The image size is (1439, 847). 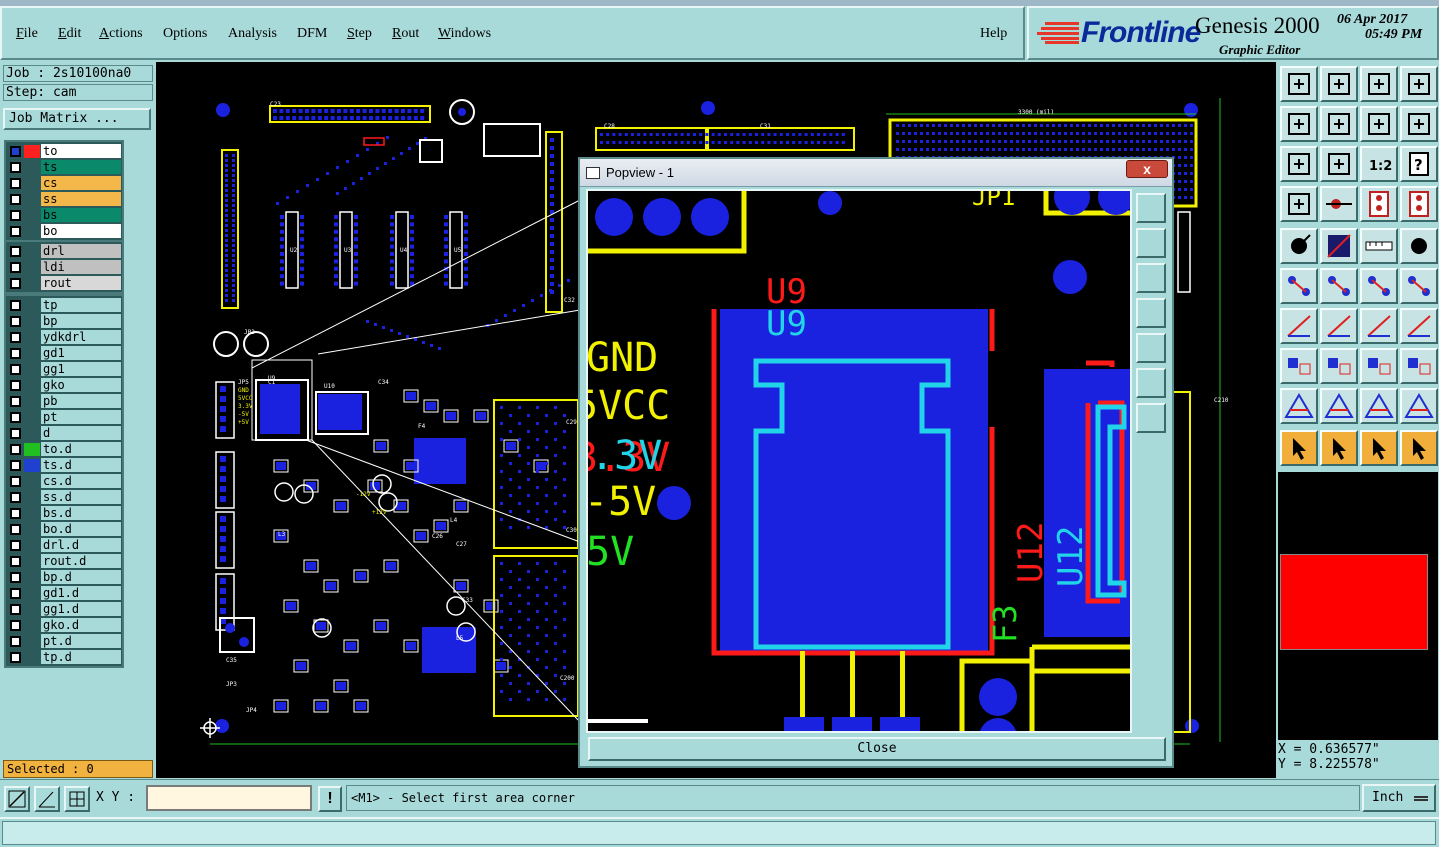 I want to click on layer-row-gko-d: gko.d, so click(x=64, y=625).